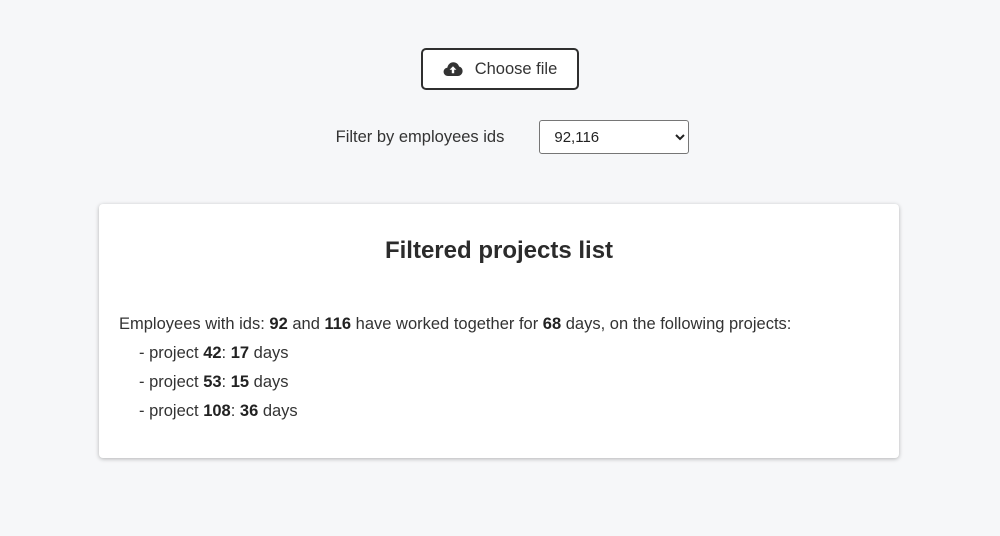  I want to click on upload-area: Choose file, so click(500, 69).